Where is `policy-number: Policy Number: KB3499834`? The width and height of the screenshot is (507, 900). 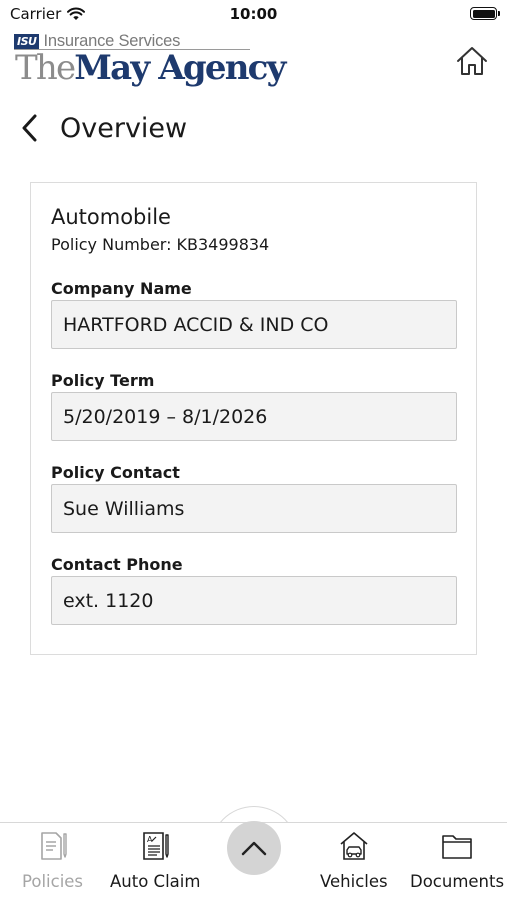 policy-number: Policy Number: KB3499834 is located at coordinates (160, 244).